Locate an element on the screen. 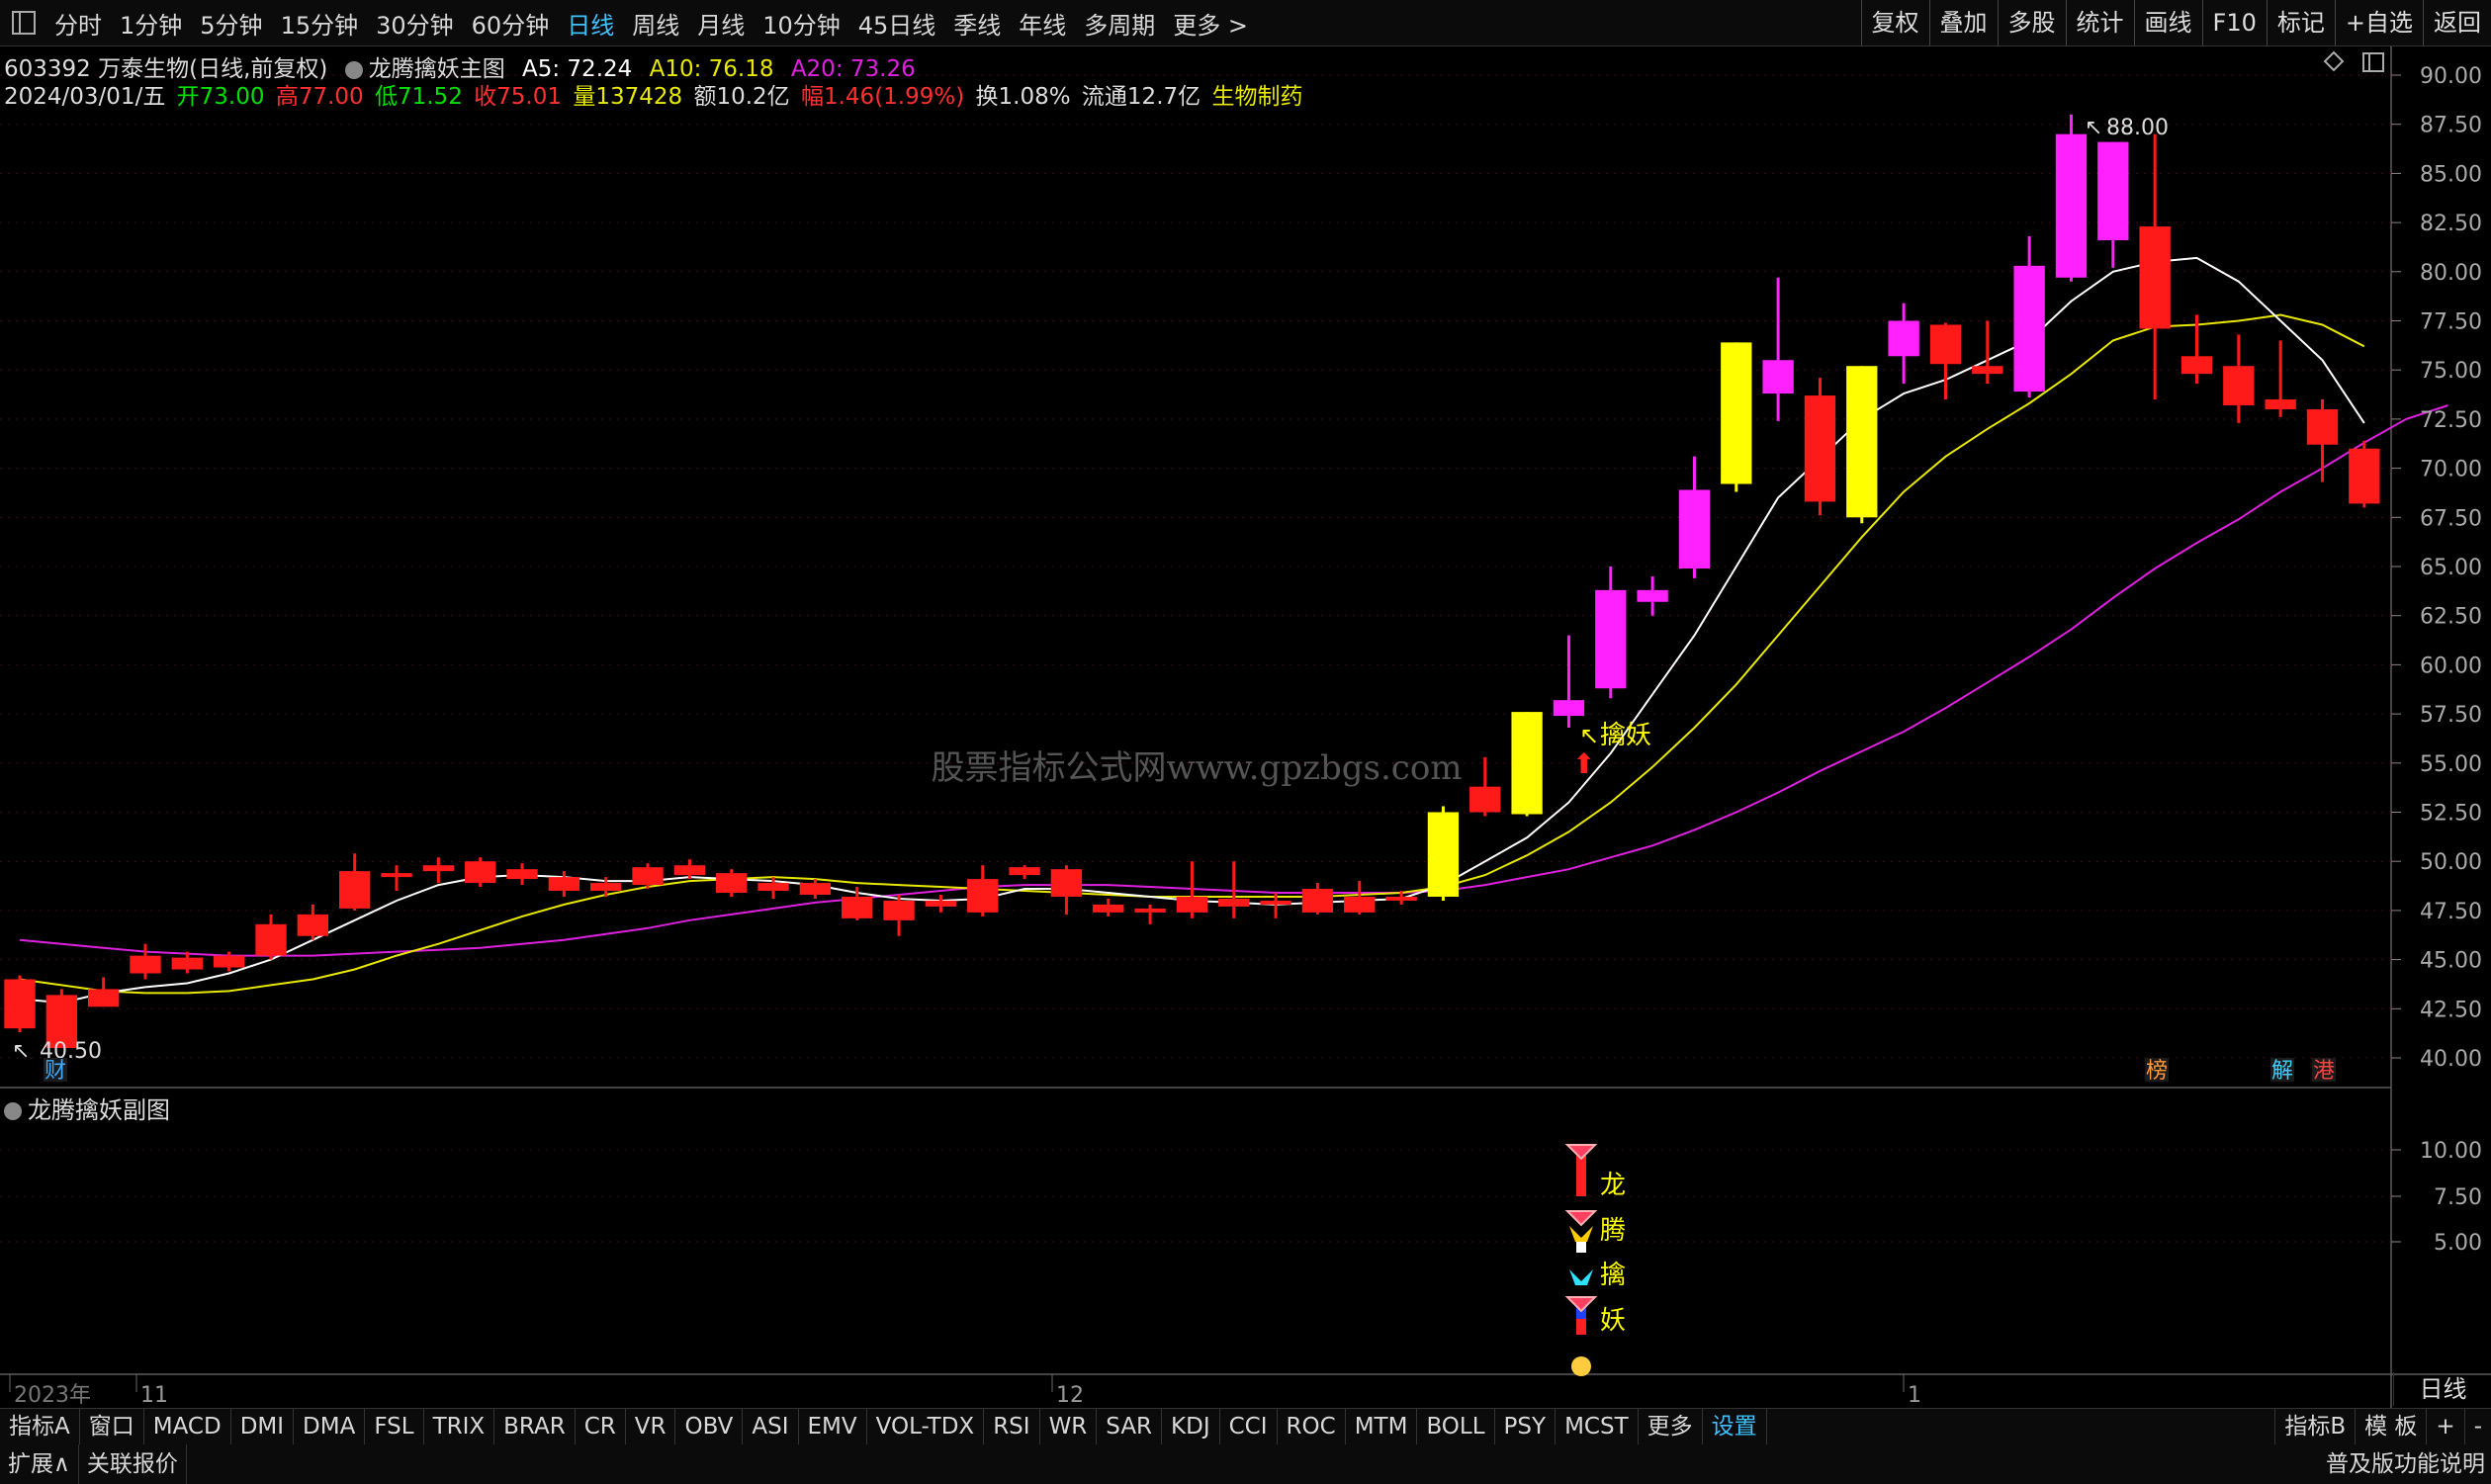 Image resolution: width=2491 pixels, height=1484 pixels. indicator-tab-21: BOLL is located at coordinates (1456, 1426).